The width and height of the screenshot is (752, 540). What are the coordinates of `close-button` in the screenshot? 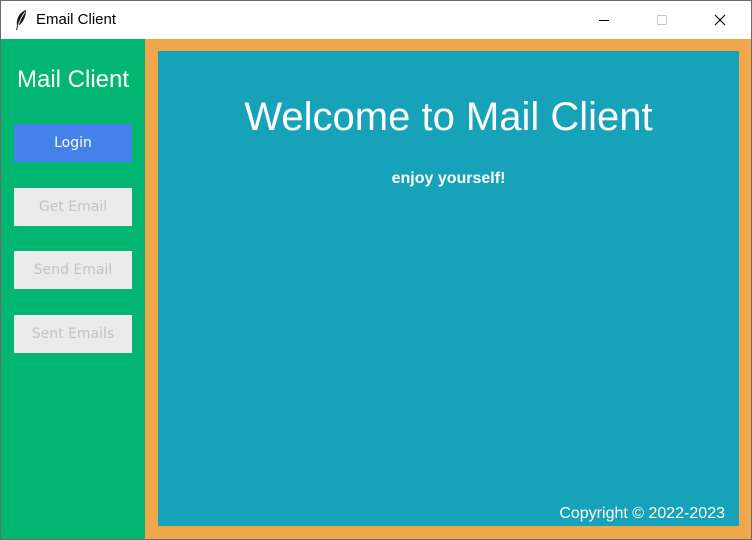 It's located at (720, 20).